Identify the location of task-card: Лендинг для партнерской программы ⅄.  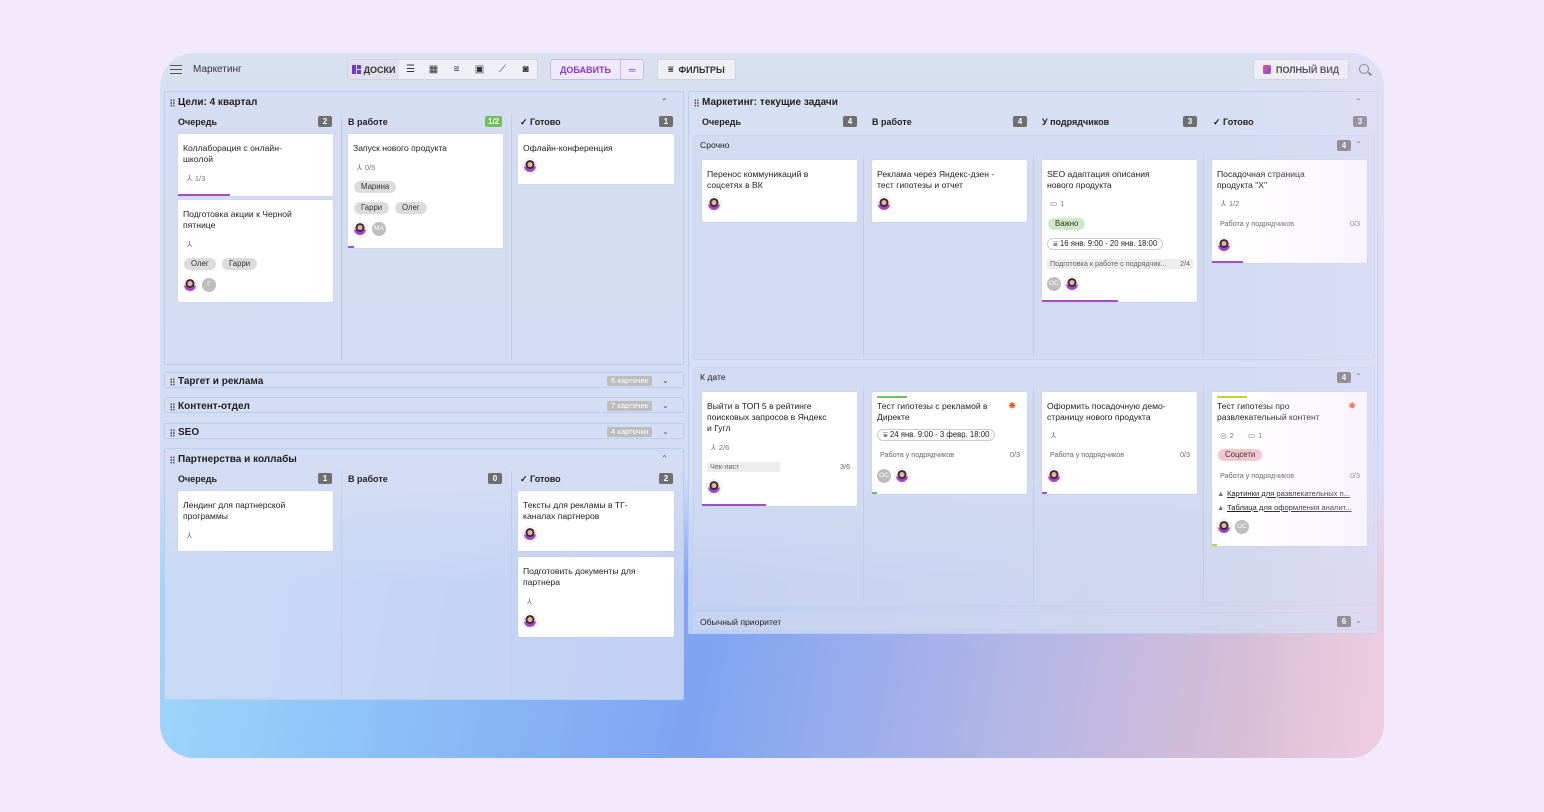
(255, 521).